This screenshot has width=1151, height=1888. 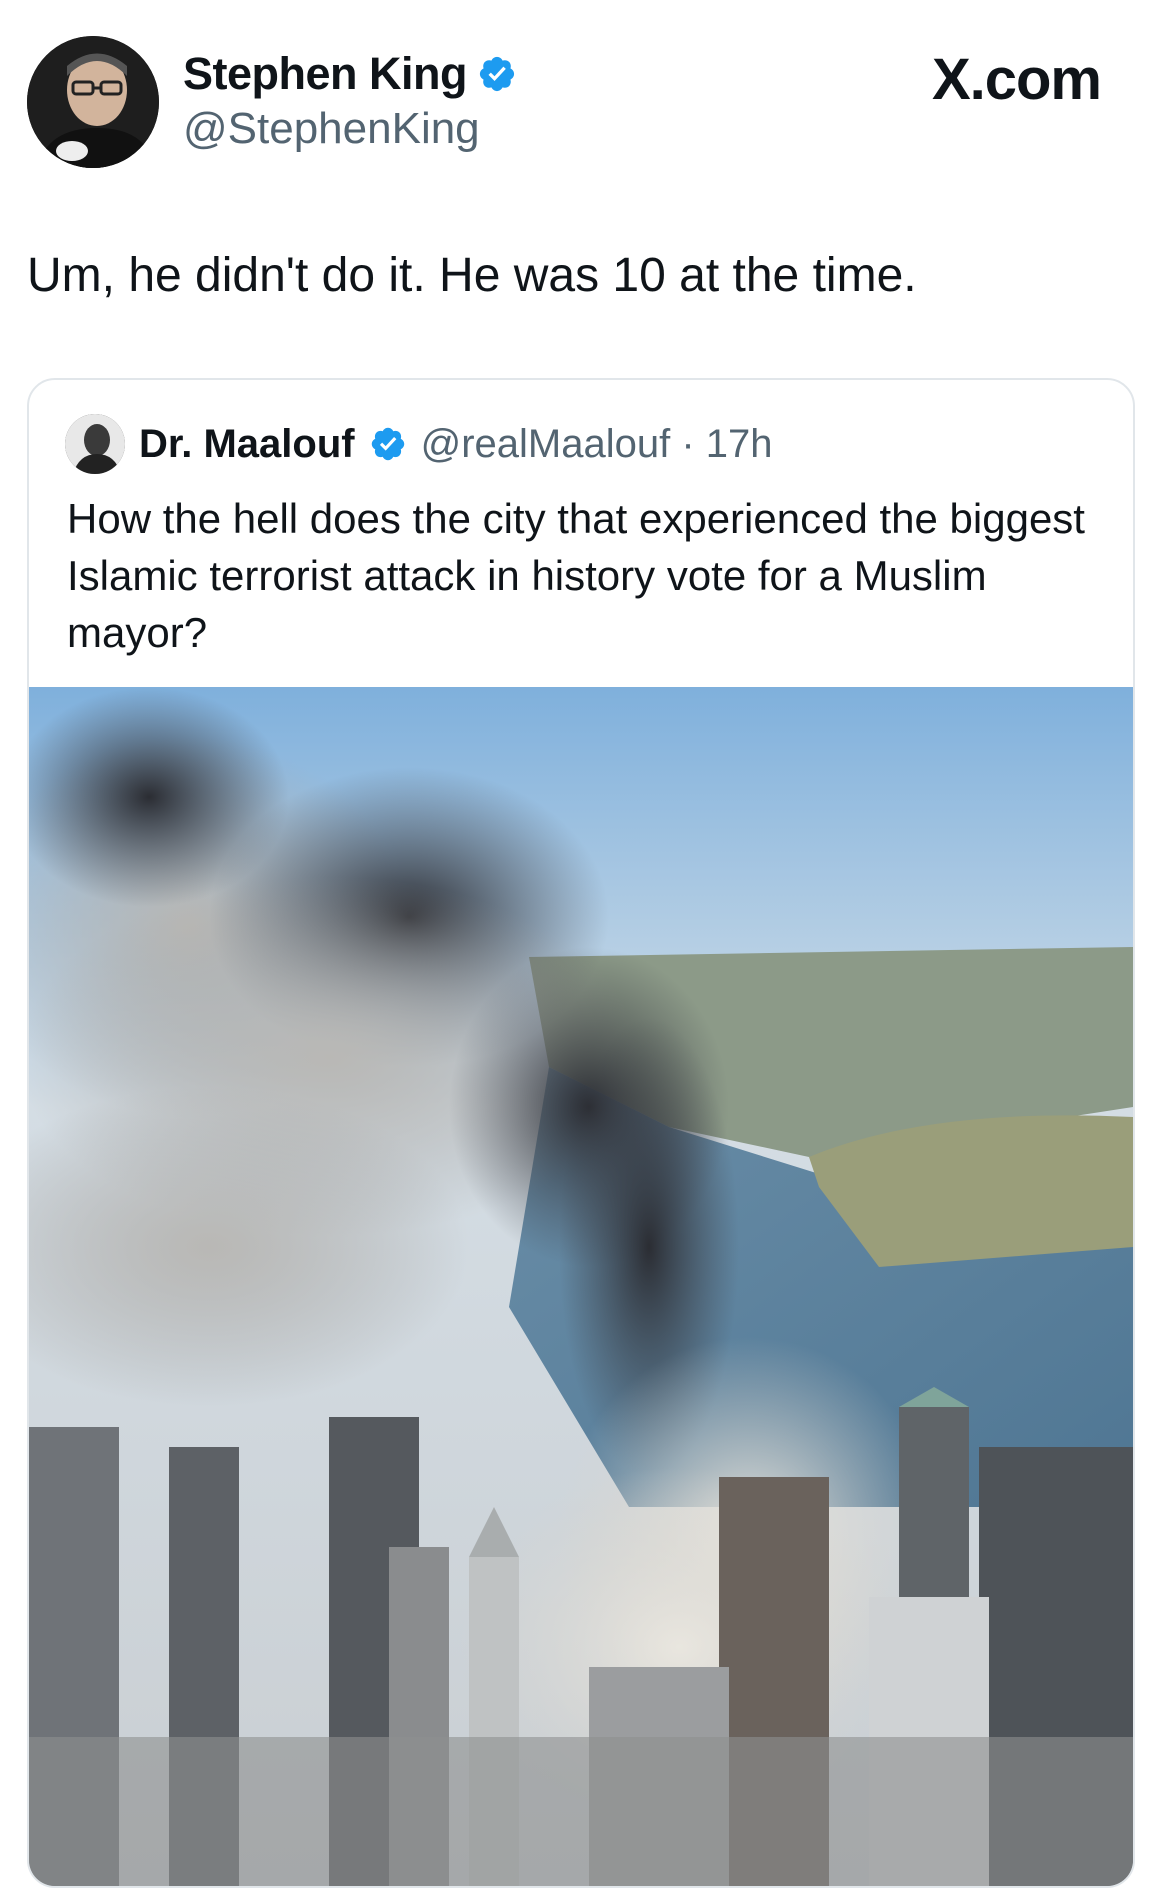 What do you see at coordinates (331, 129) in the screenshot?
I see `author-handle: @StephenKing` at bounding box center [331, 129].